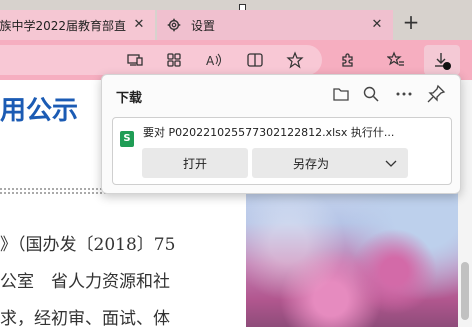  Describe the element at coordinates (210, 61) in the screenshot. I see `svg-text: A` at that location.